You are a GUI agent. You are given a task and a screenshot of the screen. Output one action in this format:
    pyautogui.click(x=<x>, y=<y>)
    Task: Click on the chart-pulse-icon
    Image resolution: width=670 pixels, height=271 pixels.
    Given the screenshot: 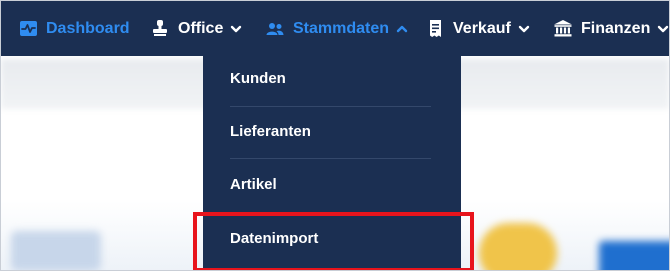 What is the action you would take?
    pyautogui.click(x=28, y=29)
    